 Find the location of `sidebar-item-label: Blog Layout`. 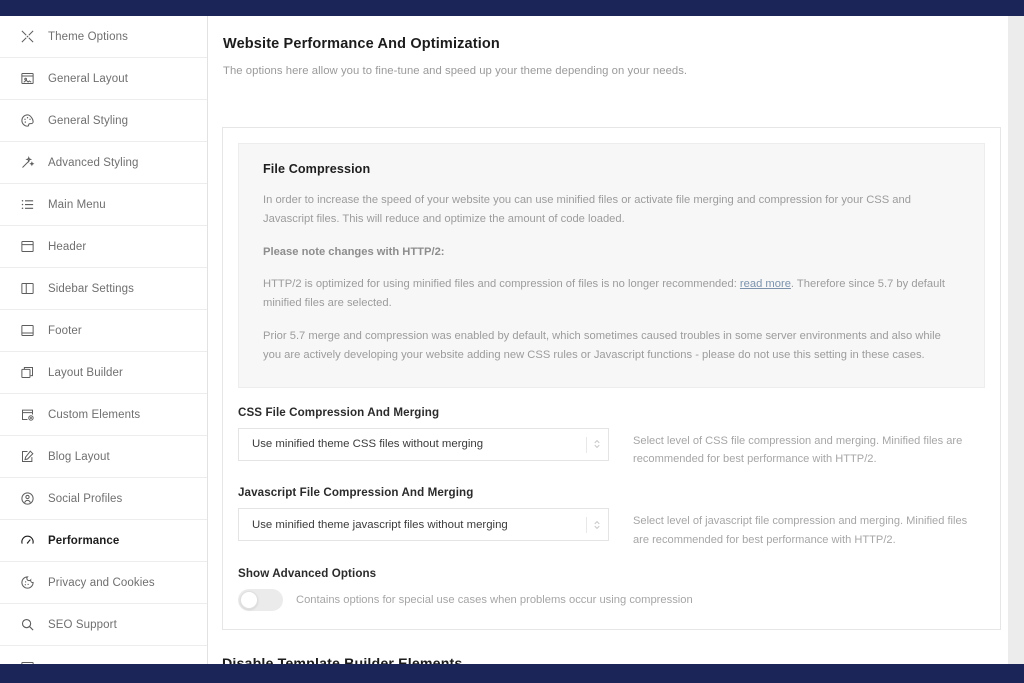

sidebar-item-label: Blog Layout is located at coordinates (79, 456).